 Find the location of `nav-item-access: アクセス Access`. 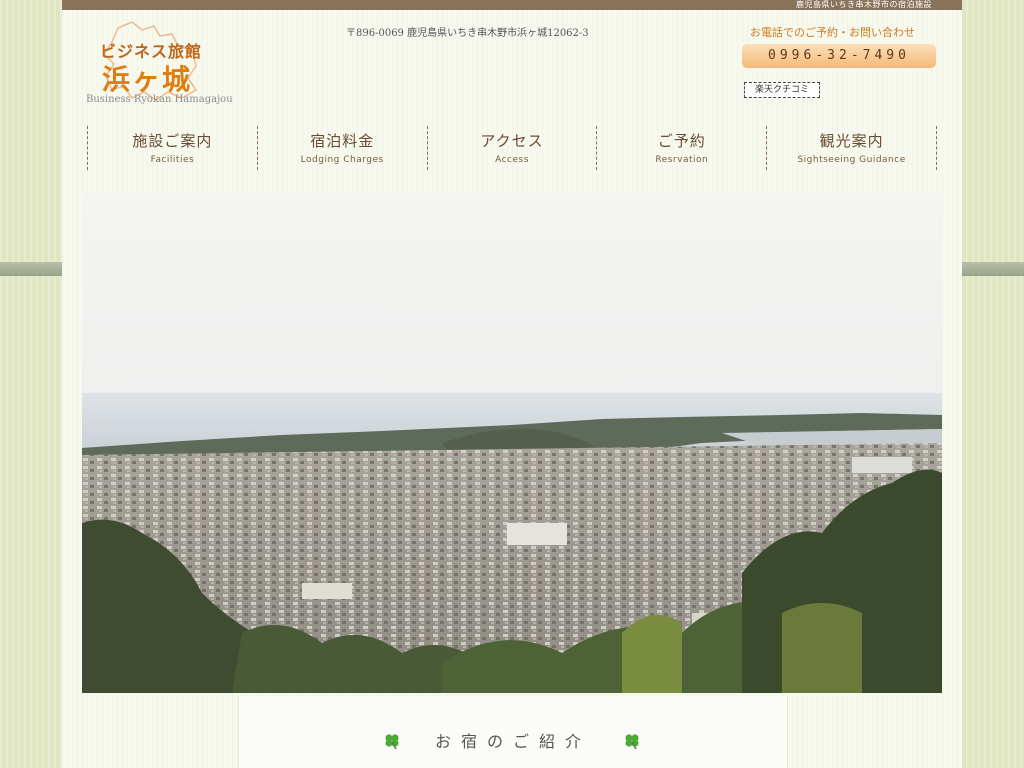

nav-item-access: アクセス Access is located at coordinates (511, 148).